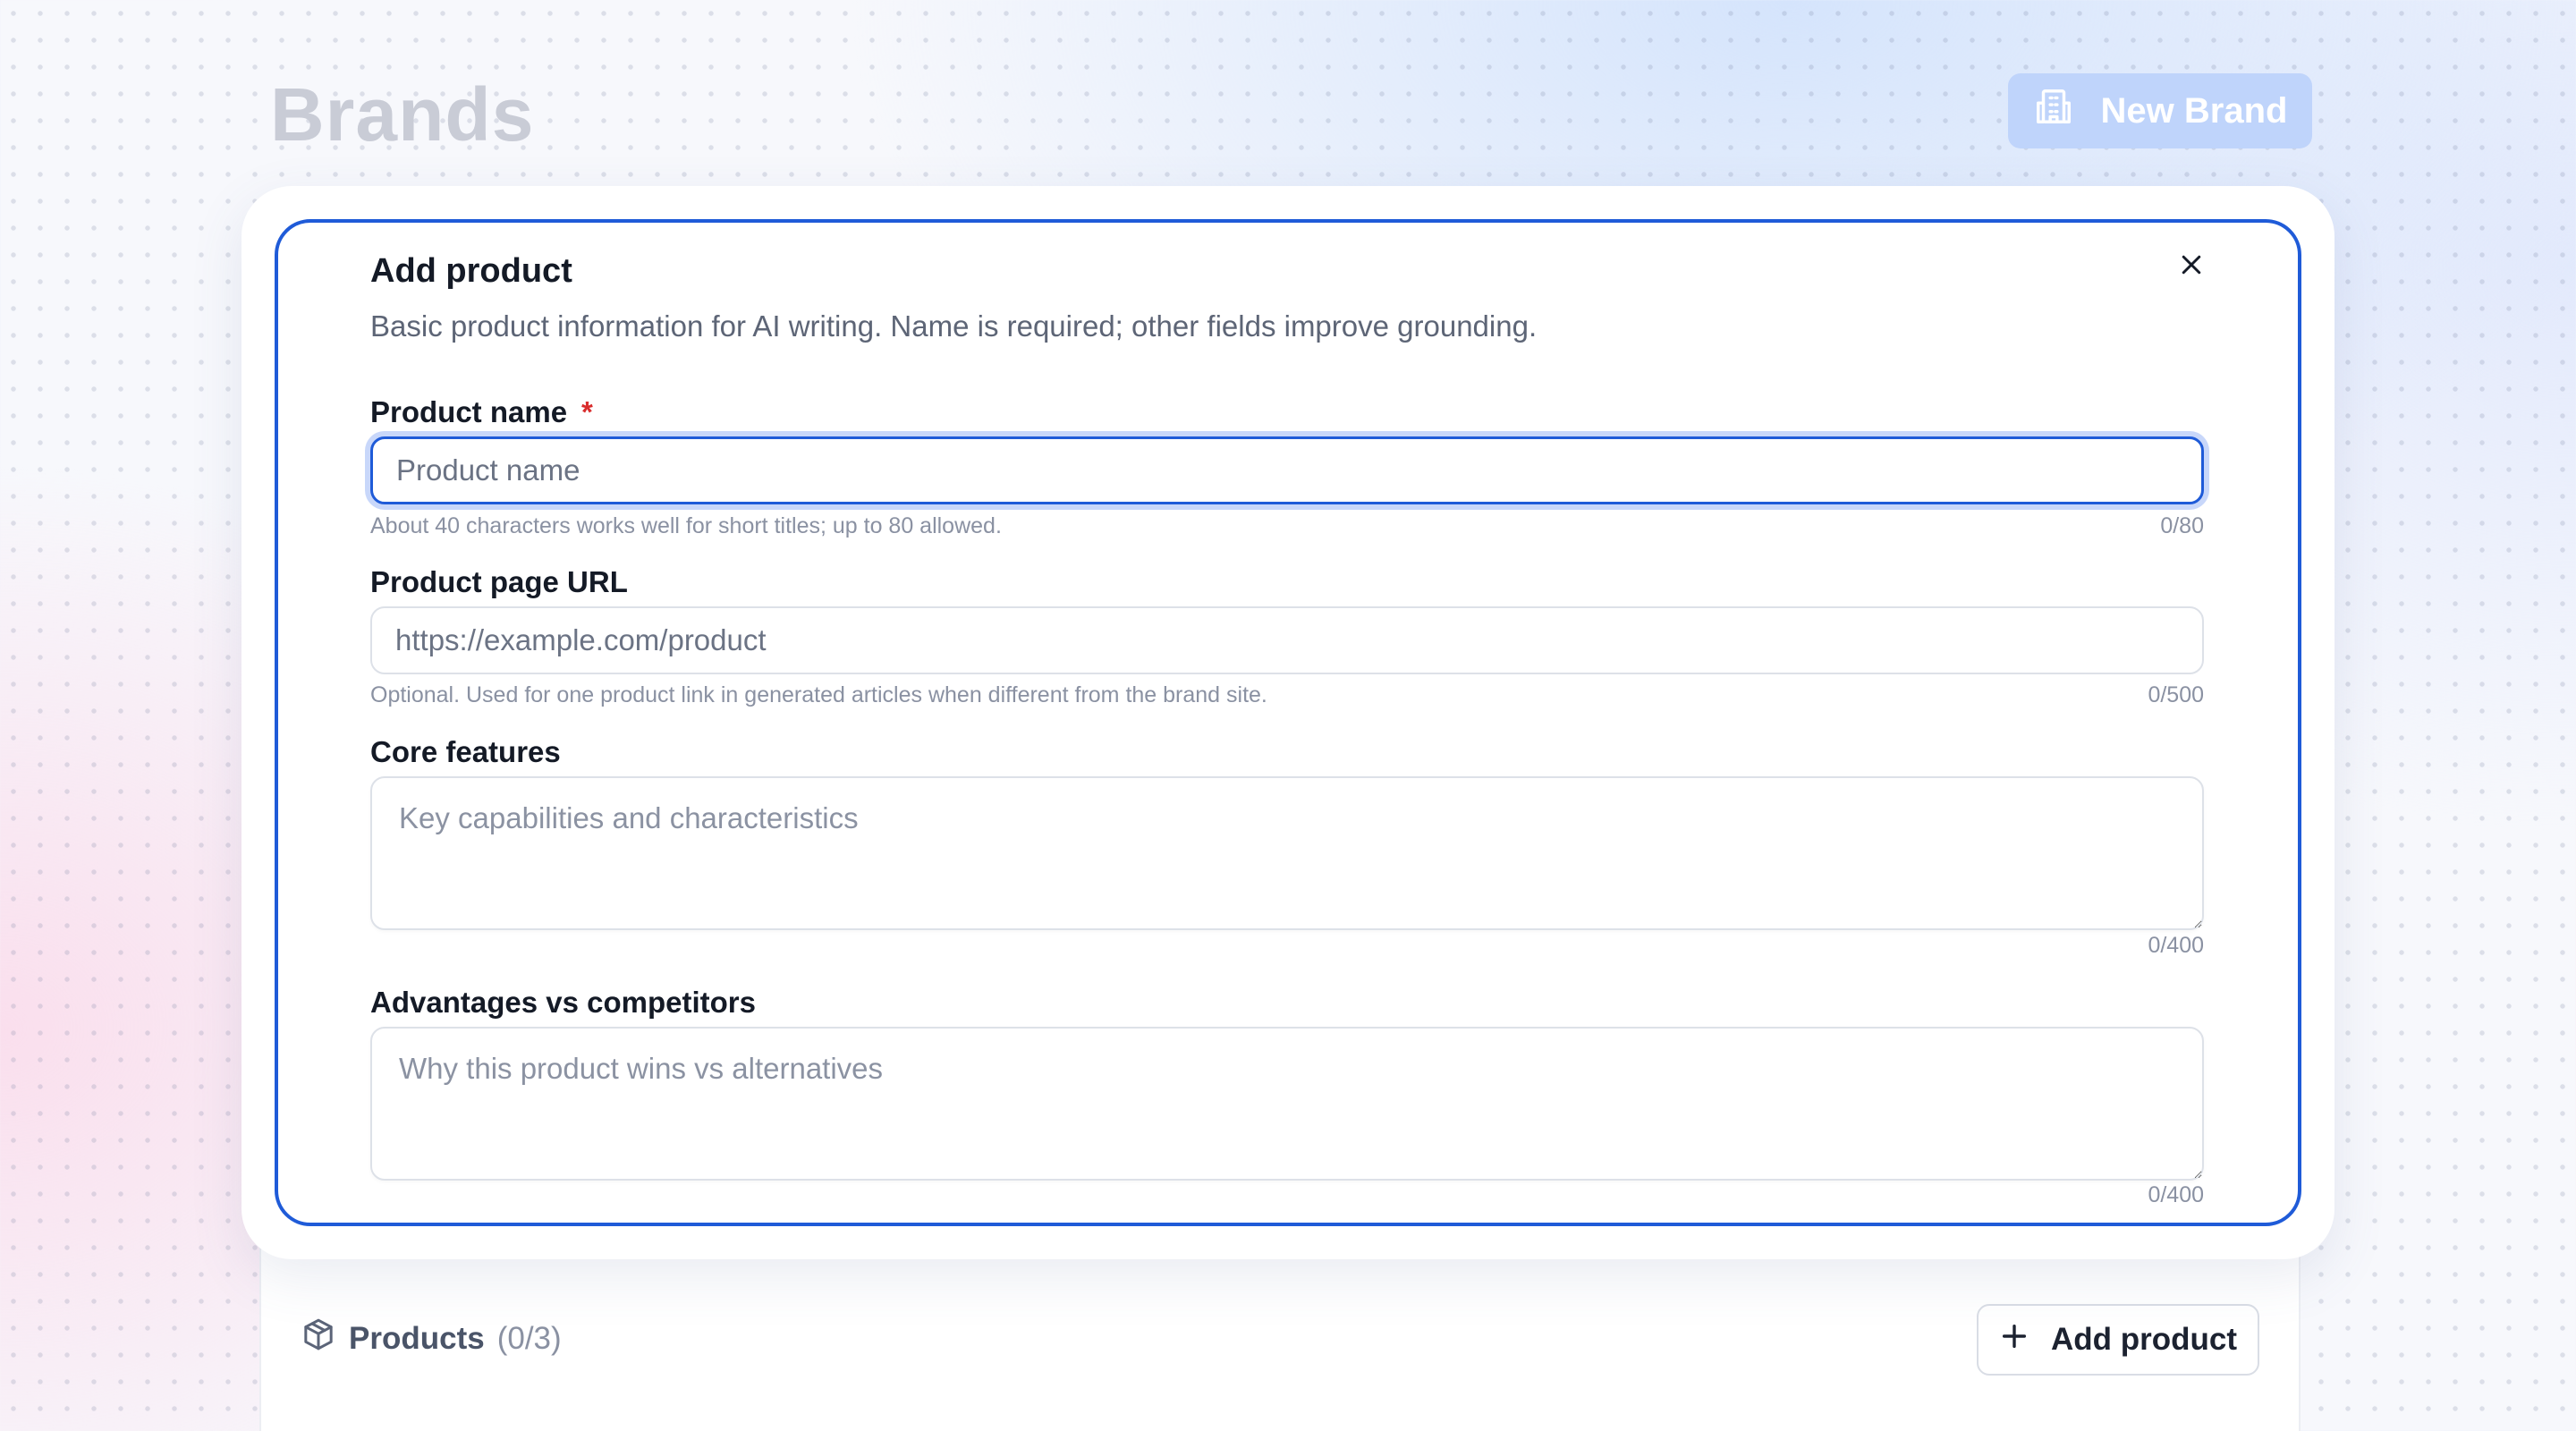 Image resolution: width=2576 pixels, height=1431 pixels. What do you see at coordinates (1287, 640) in the screenshot?
I see `product-url-input` at bounding box center [1287, 640].